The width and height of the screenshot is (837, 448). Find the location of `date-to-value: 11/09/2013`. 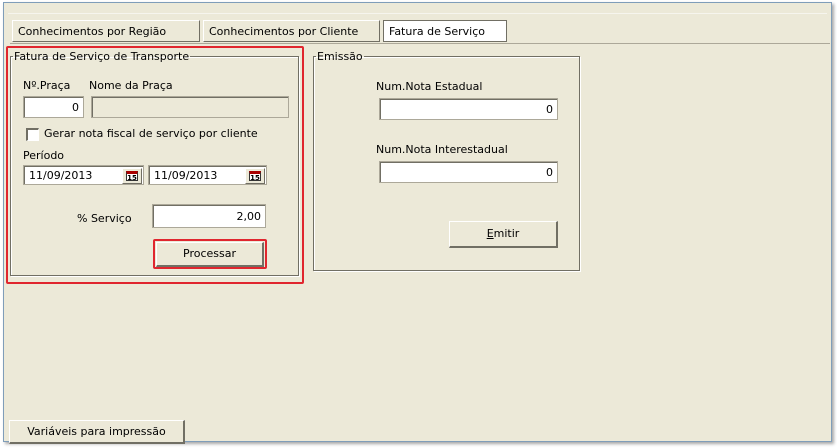

date-to-value: 11/09/2013 is located at coordinates (186, 175).